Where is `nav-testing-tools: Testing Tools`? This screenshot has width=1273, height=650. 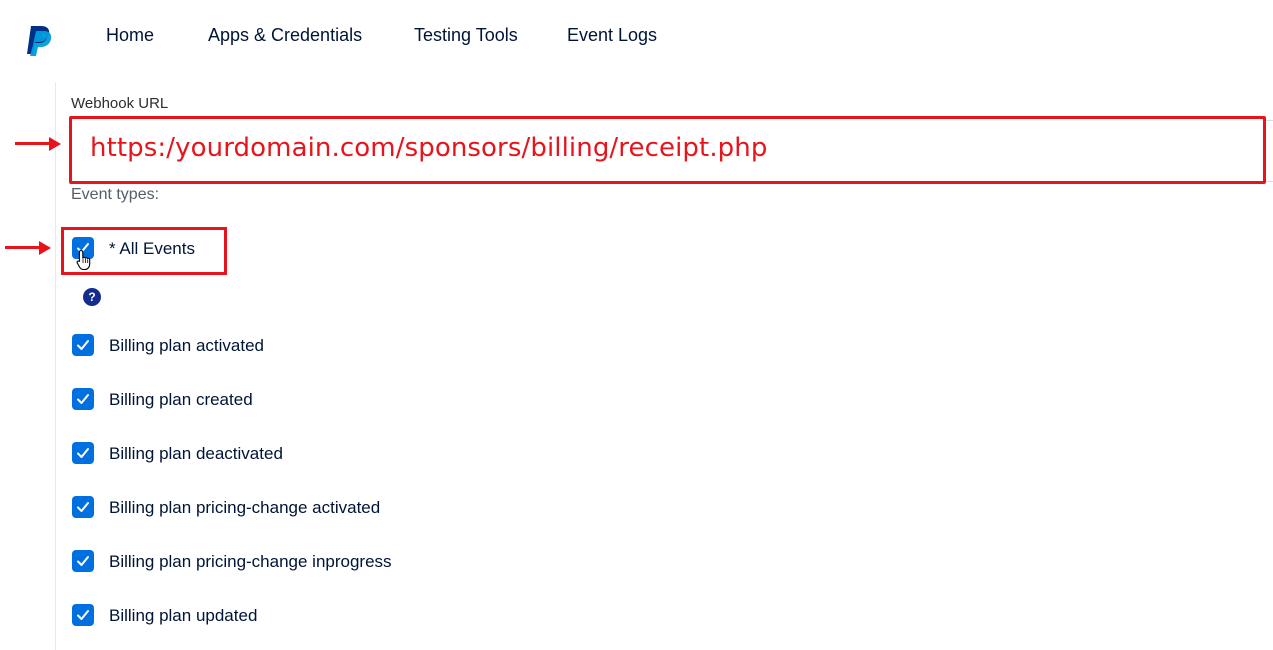 nav-testing-tools: Testing Tools is located at coordinates (466, 35).